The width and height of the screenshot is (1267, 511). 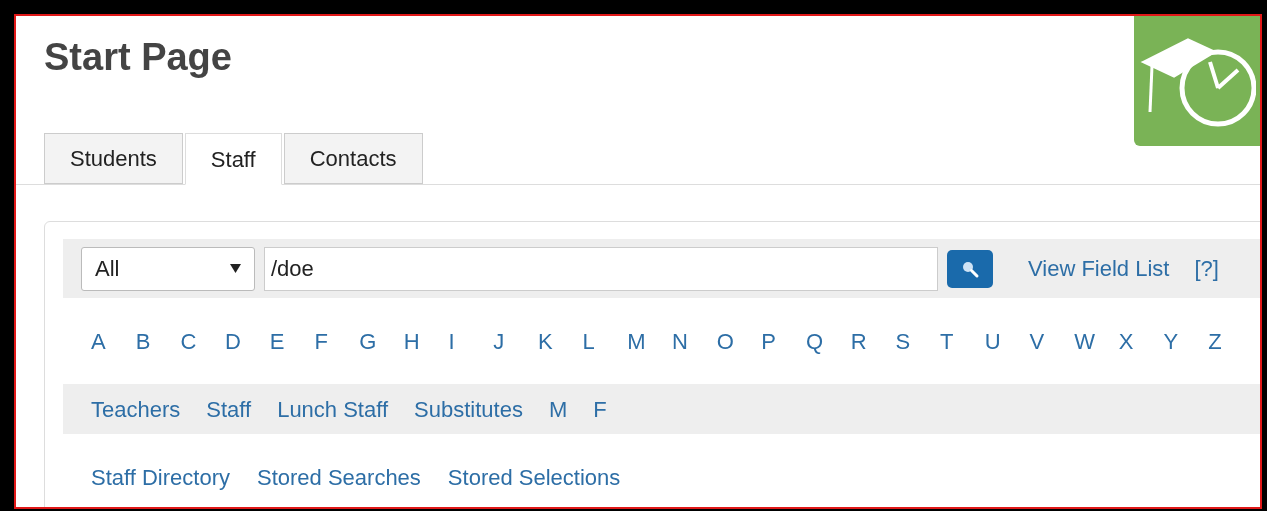 I want to click on nav-link: Staff Directory, so click(x=160, y=477).